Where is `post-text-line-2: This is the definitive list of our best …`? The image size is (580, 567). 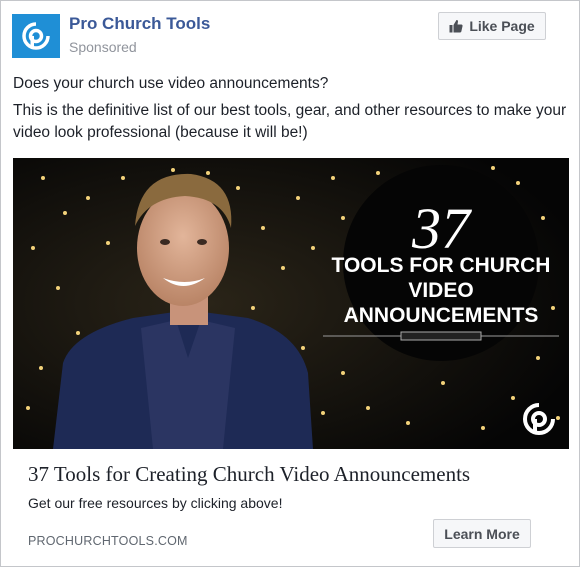
post-text-line-2: This is the definitive list of our best … is located at coordinates (290, 121).